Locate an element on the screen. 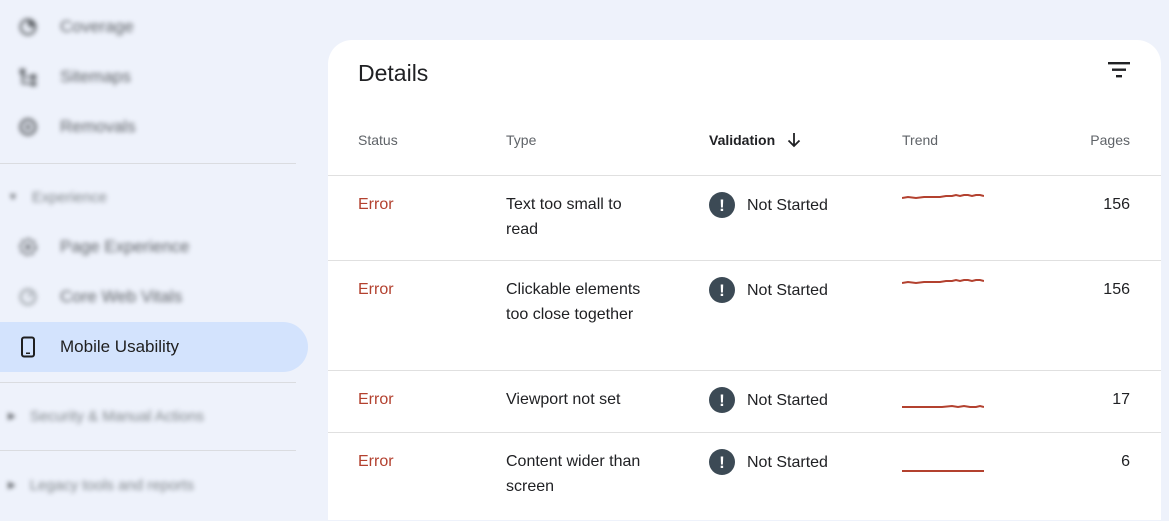 The height and width of the screenshot is (521, 1169). section-label: Experience is located at coordinates (69, 197).